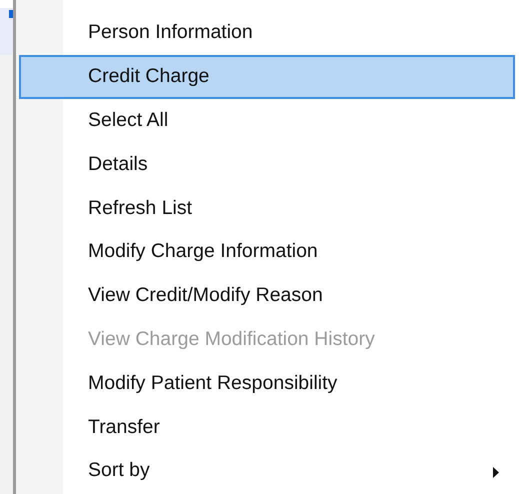  I want to click on menu-item: Credit Charge, so click(267, 76).